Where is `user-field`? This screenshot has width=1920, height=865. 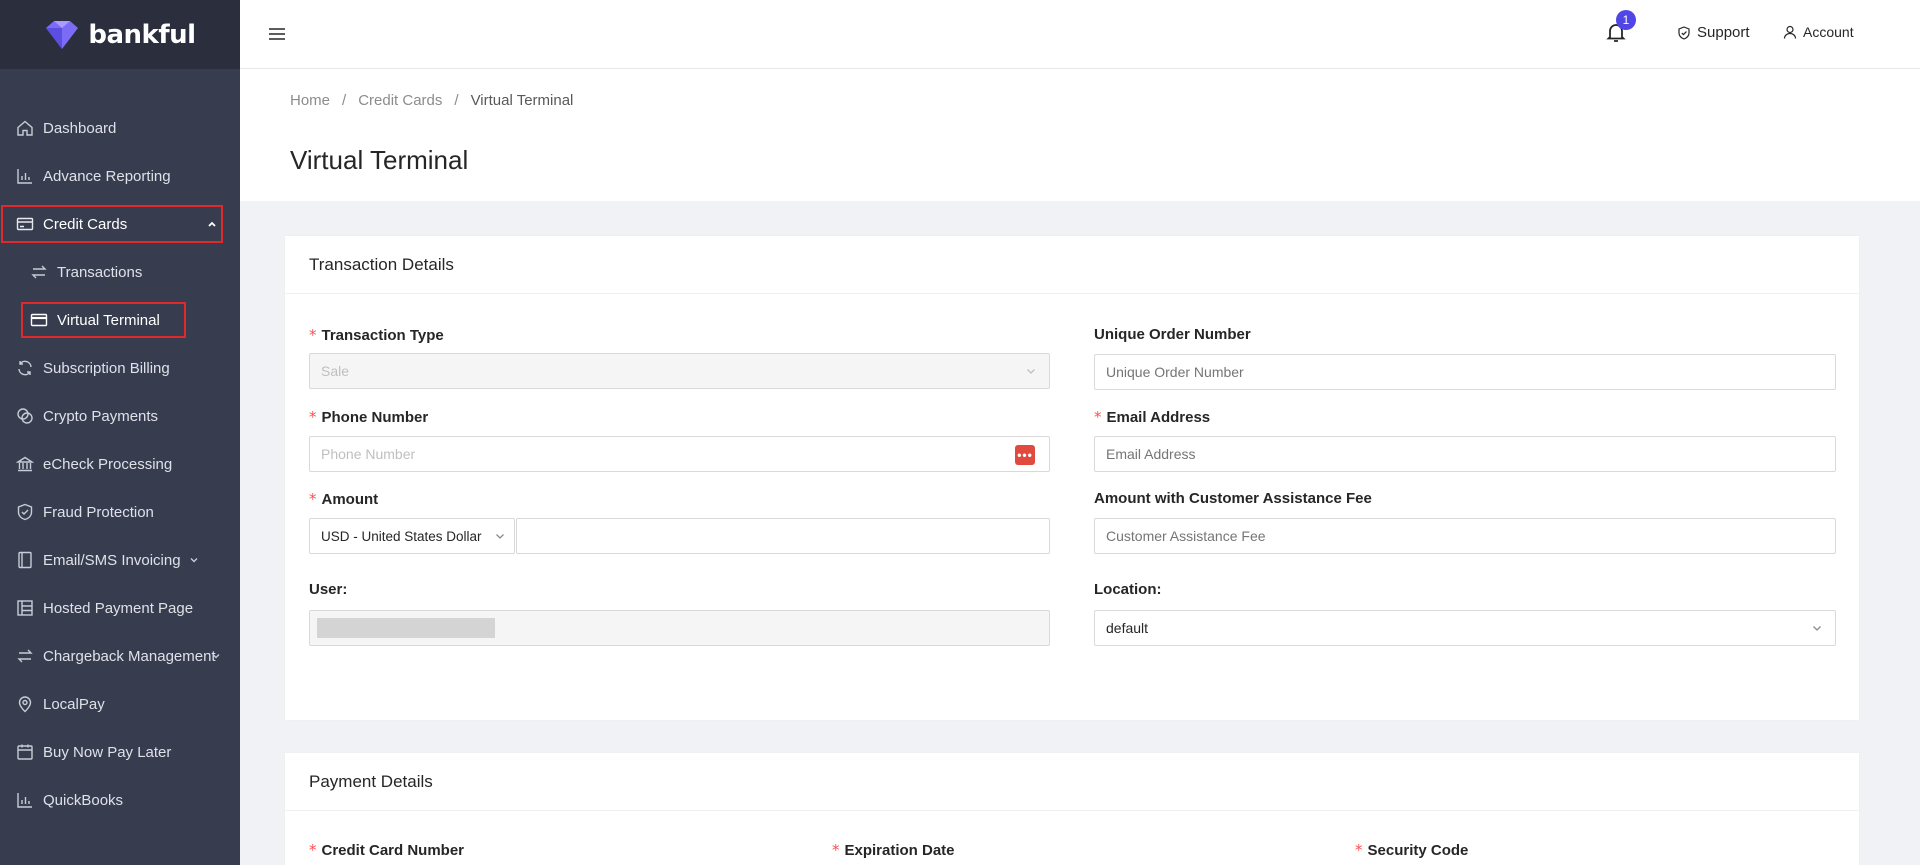 user-field is located at coordinates (679, 628).